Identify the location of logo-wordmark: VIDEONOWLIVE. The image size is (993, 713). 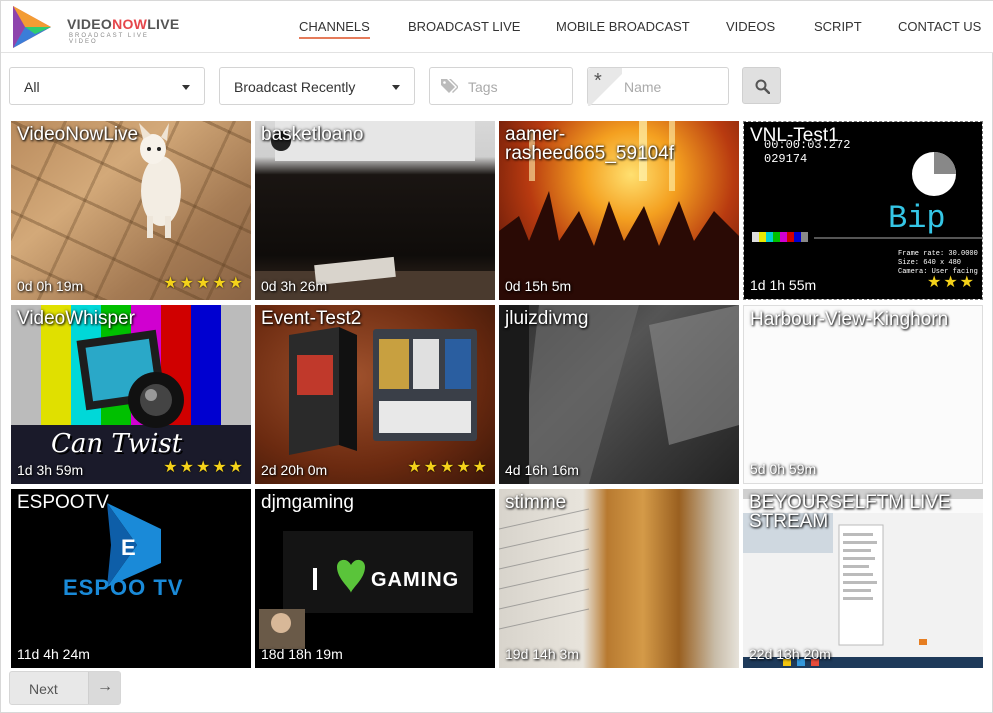
(123, 24).